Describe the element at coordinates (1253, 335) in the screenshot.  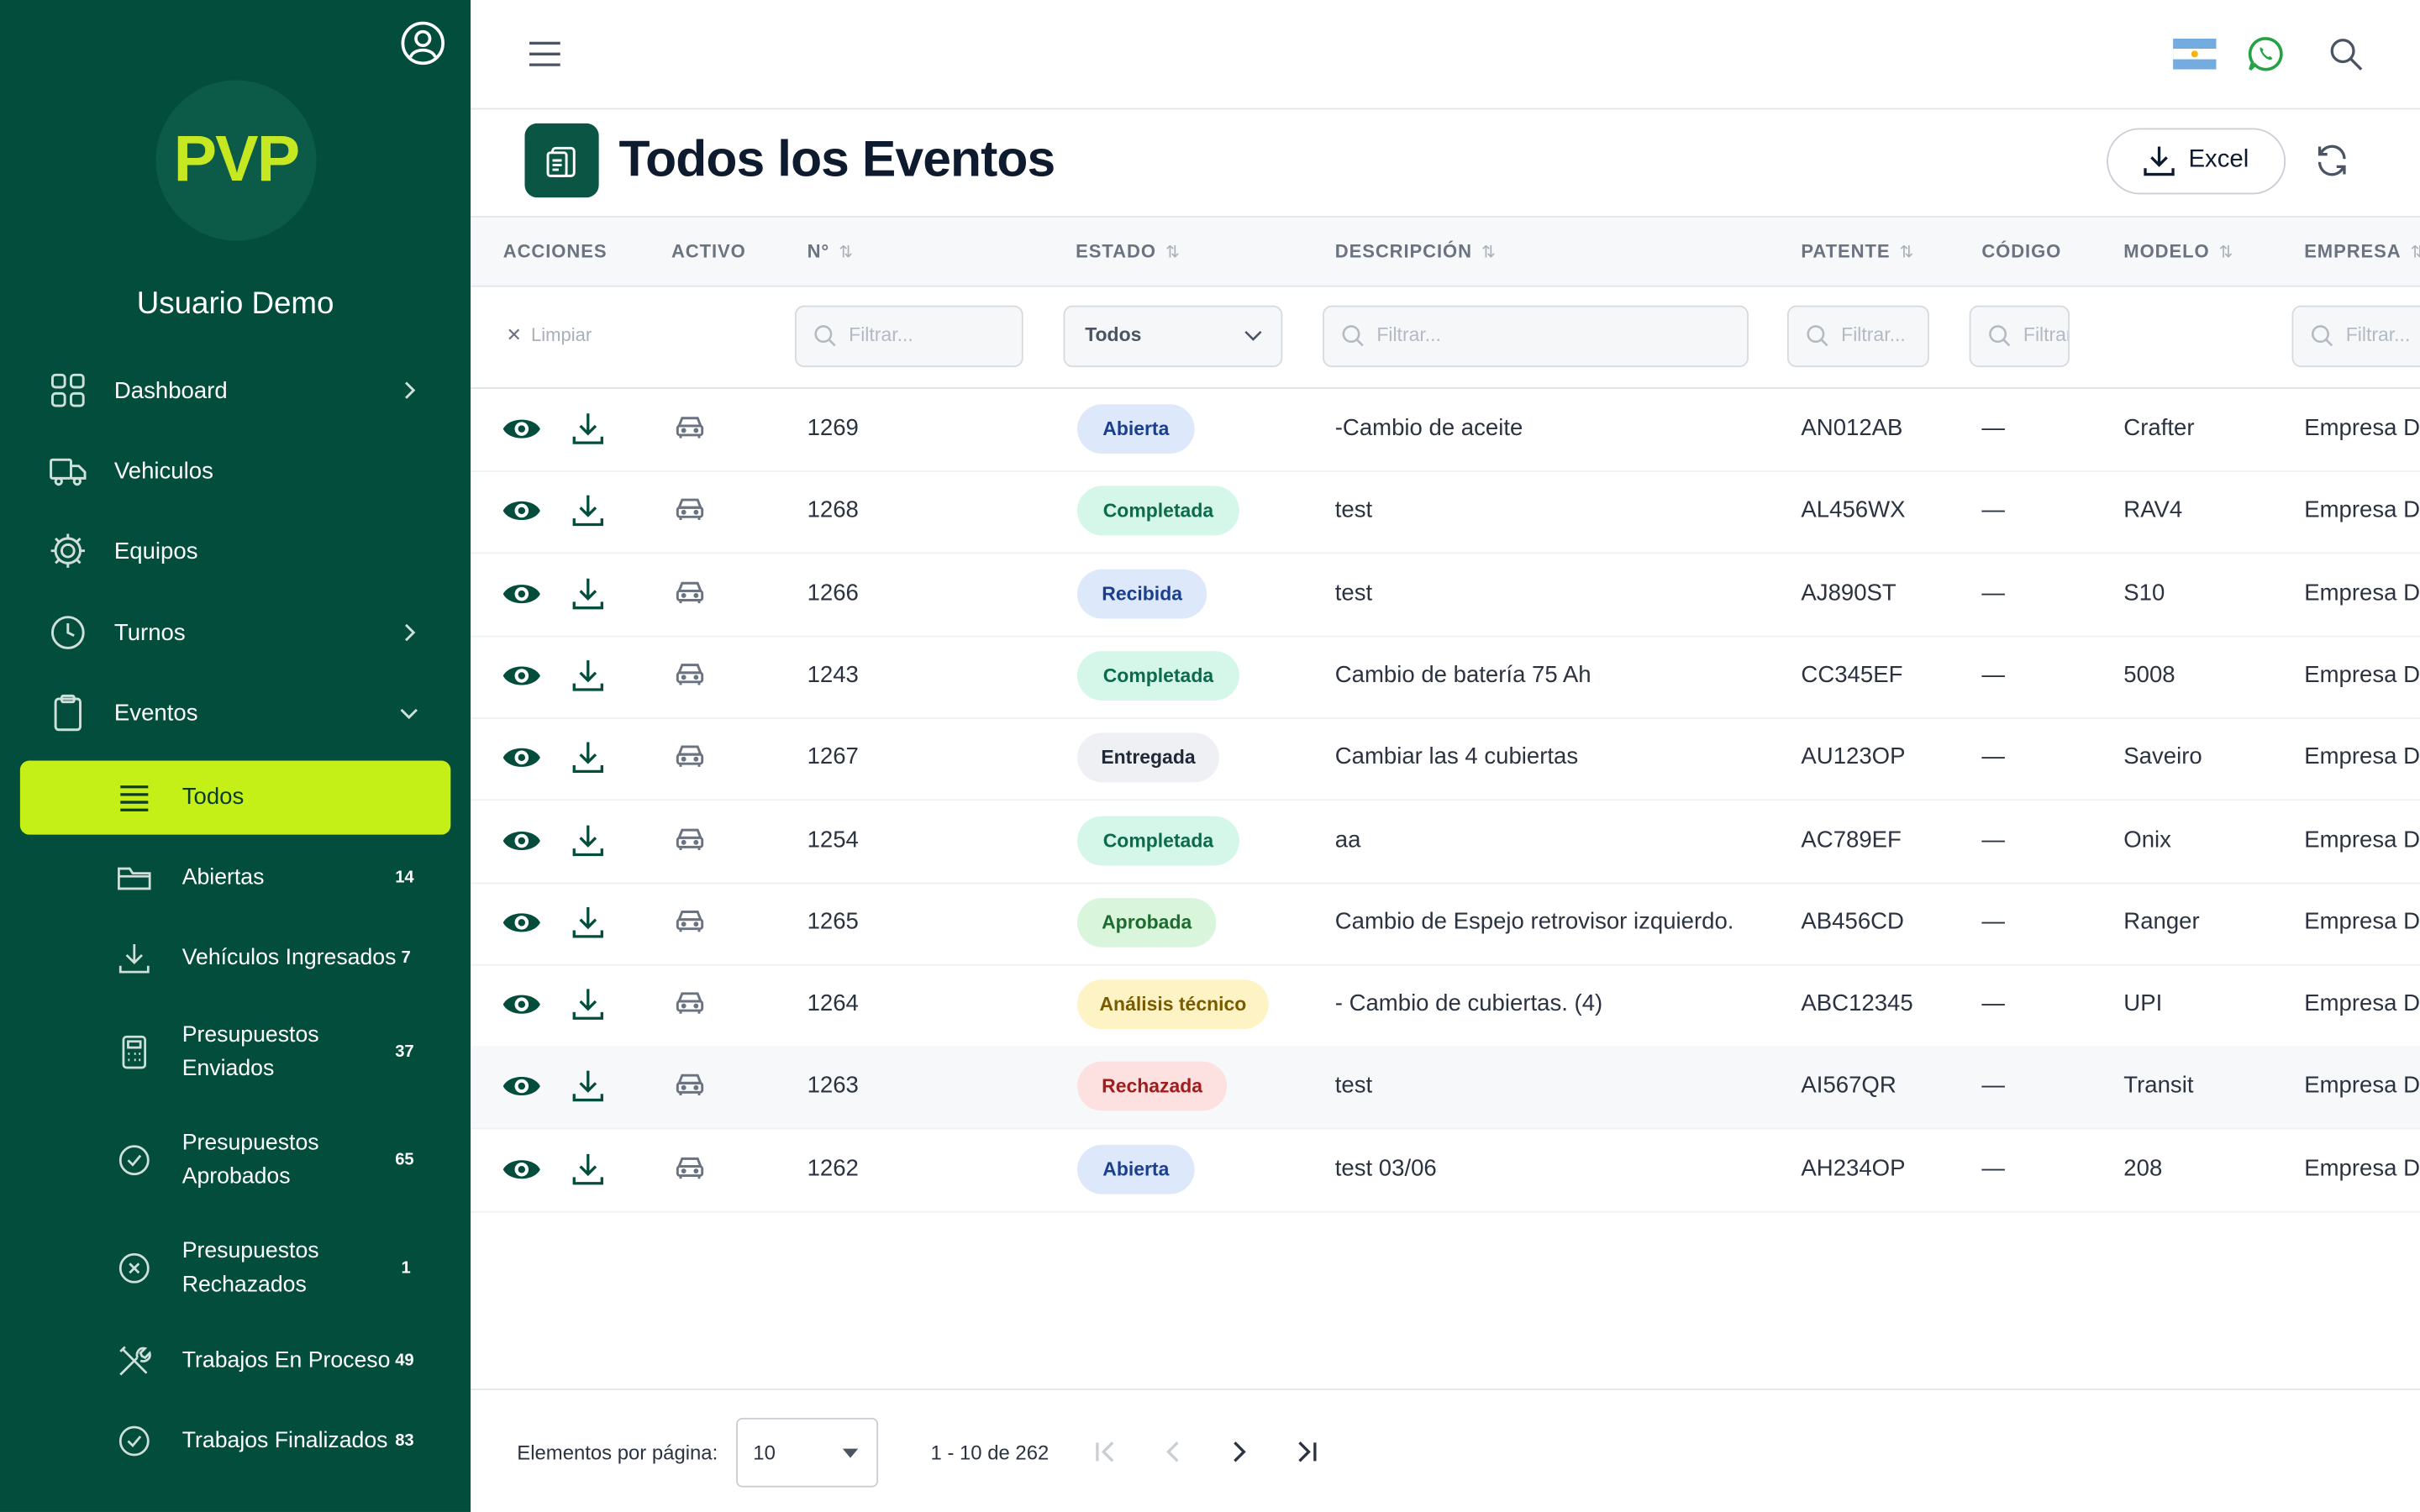
I see `chevron-down-icon` at that location.